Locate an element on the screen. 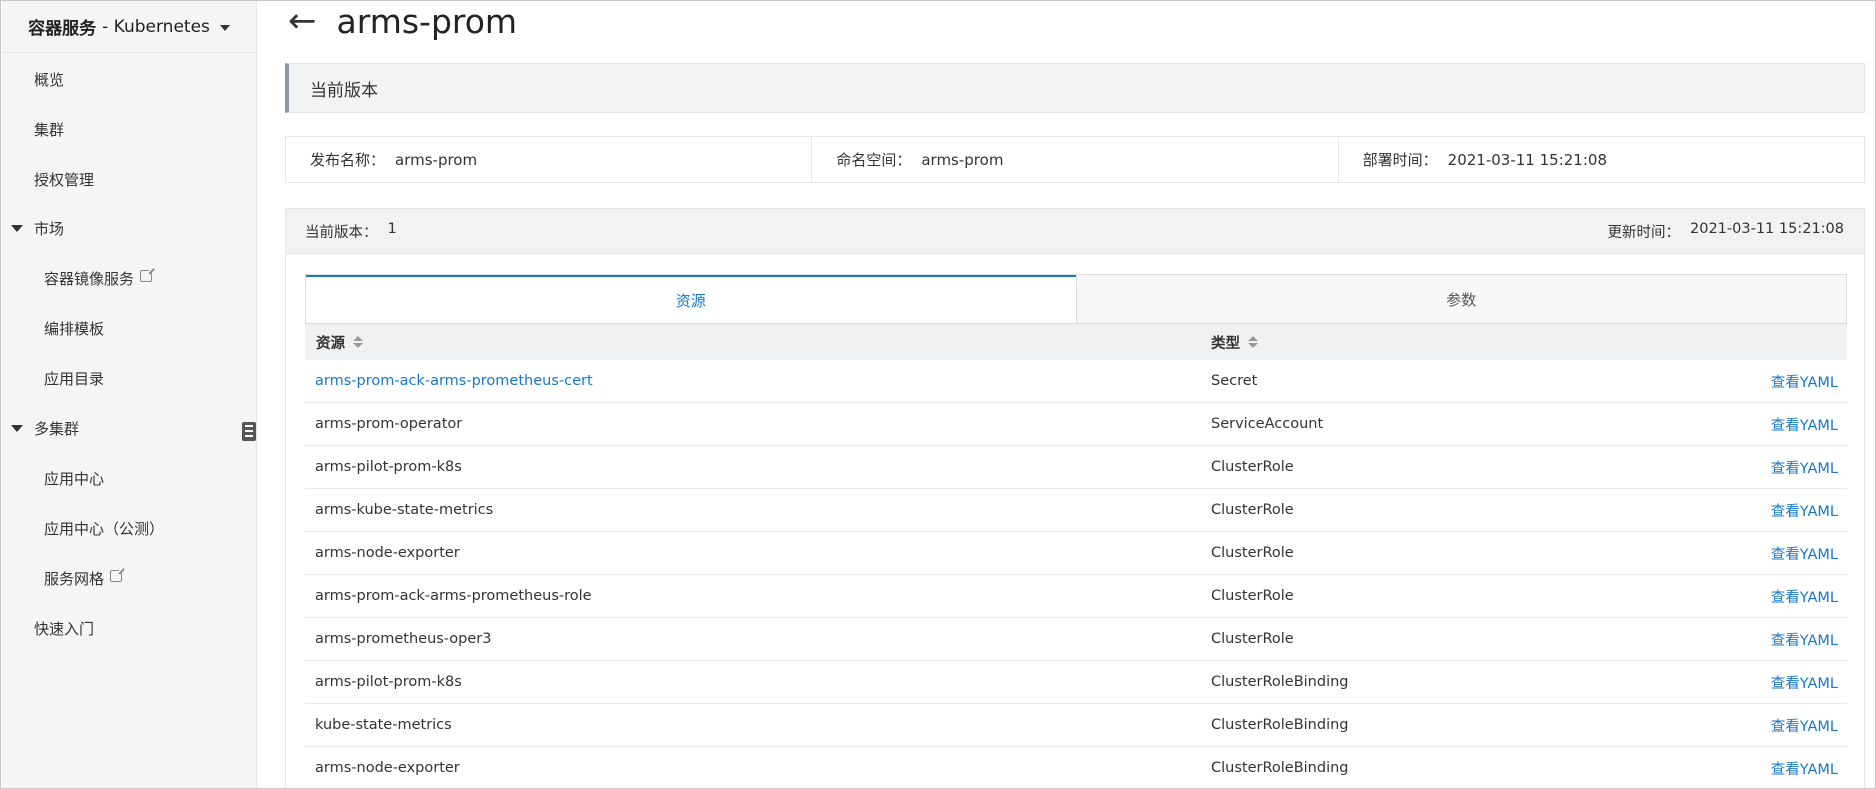  sidebar-item-label: 多集群 is located at coordinates (57, 428).